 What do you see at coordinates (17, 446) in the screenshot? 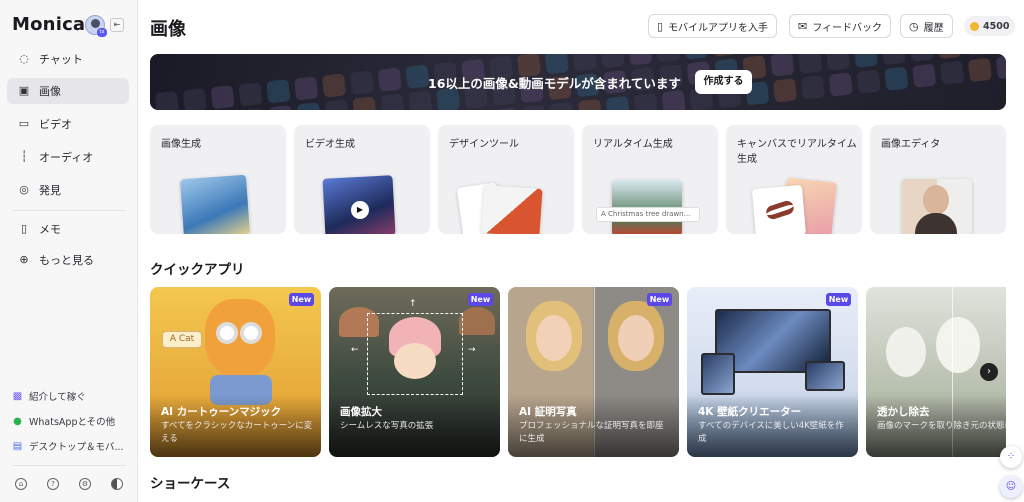
I see `devices-icon: ▤` at bounding box center [17, 446].